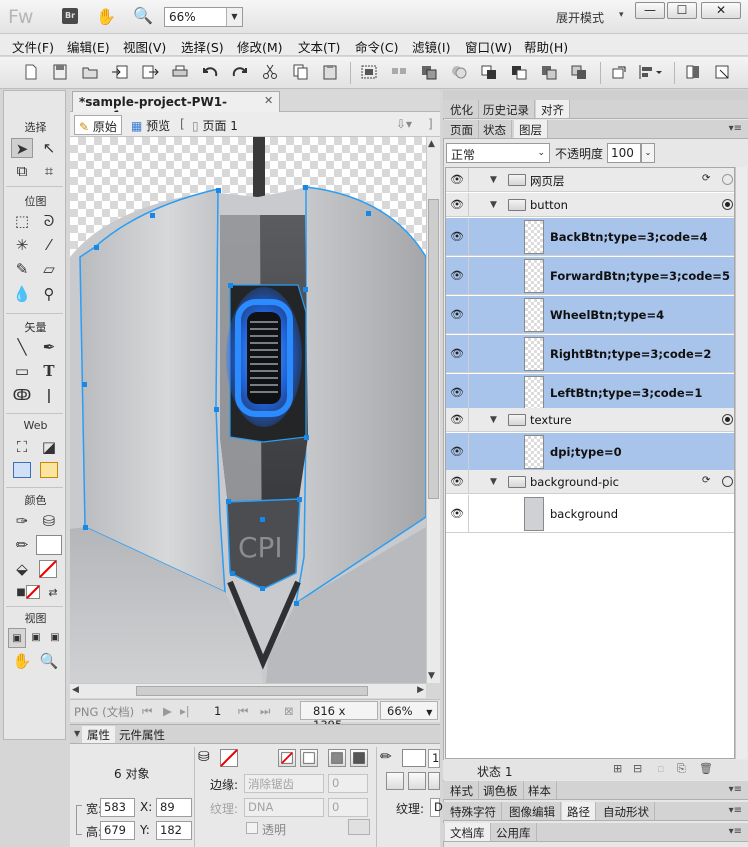 The image size is (748, 847). Describe the element at coordinates (75, 690) in the screenshot. I see `scroll-left-icon: ◀` at that location.